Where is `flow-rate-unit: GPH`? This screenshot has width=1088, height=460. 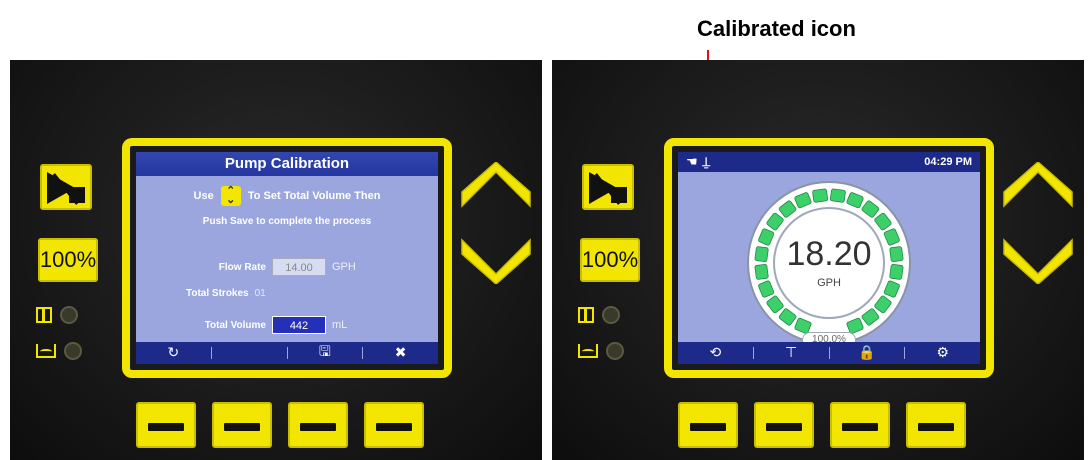
flow-rate-unit: GPH is located at coordinates (344, 267).